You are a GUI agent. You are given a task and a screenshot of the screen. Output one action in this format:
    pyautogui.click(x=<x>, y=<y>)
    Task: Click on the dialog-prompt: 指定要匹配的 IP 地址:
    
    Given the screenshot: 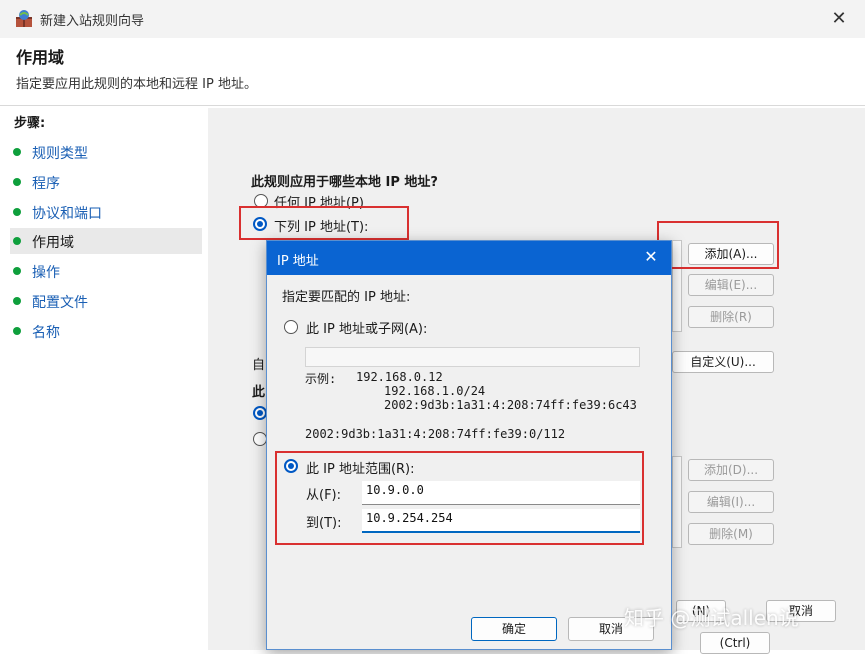 What is the action you would take?
    pyautogui.click(x=346, y=297)
    